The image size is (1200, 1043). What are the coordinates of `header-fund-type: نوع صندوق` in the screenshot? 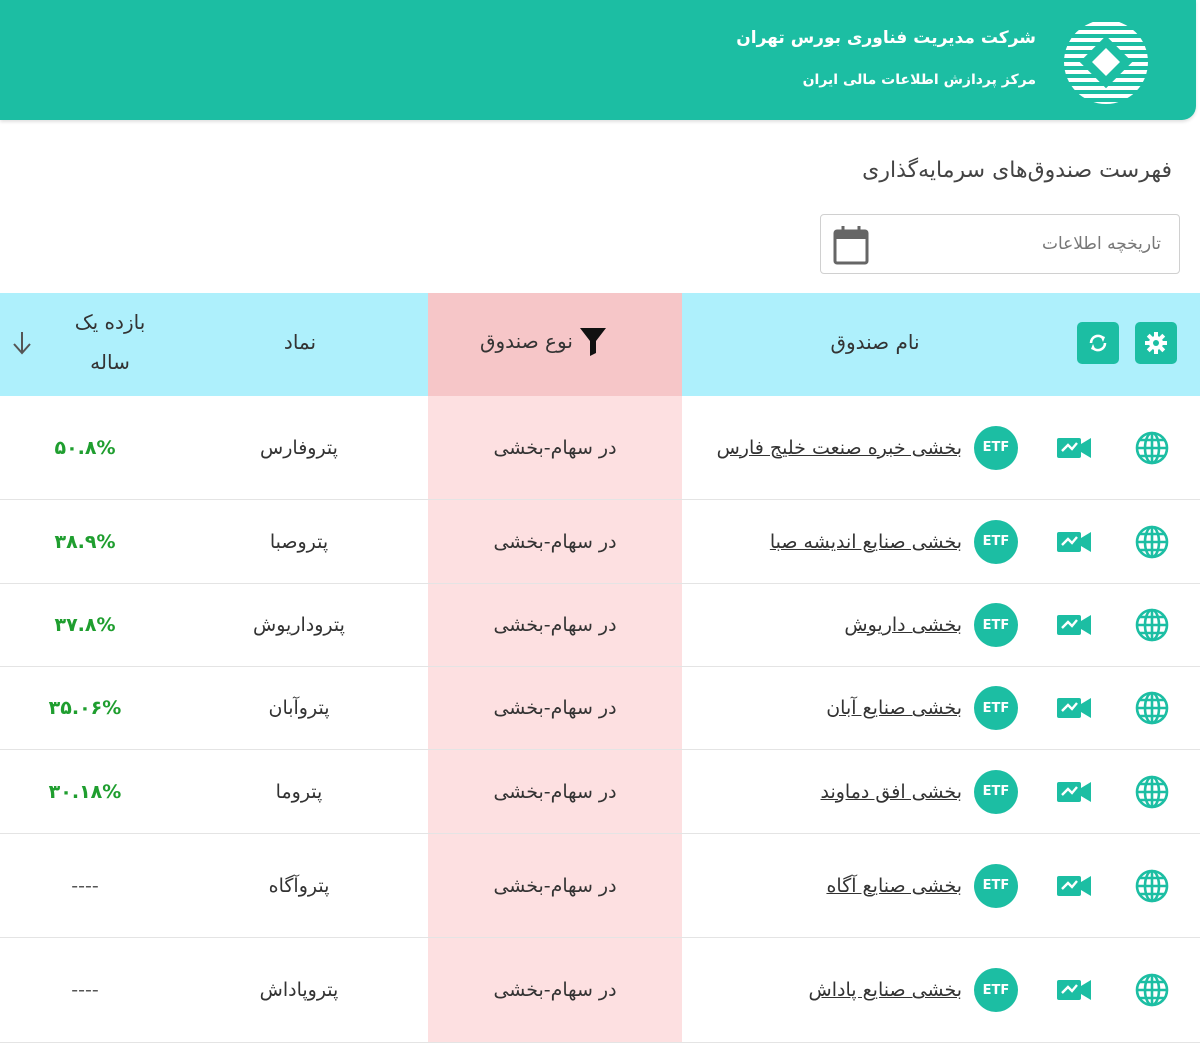 It's located at (543, 341).